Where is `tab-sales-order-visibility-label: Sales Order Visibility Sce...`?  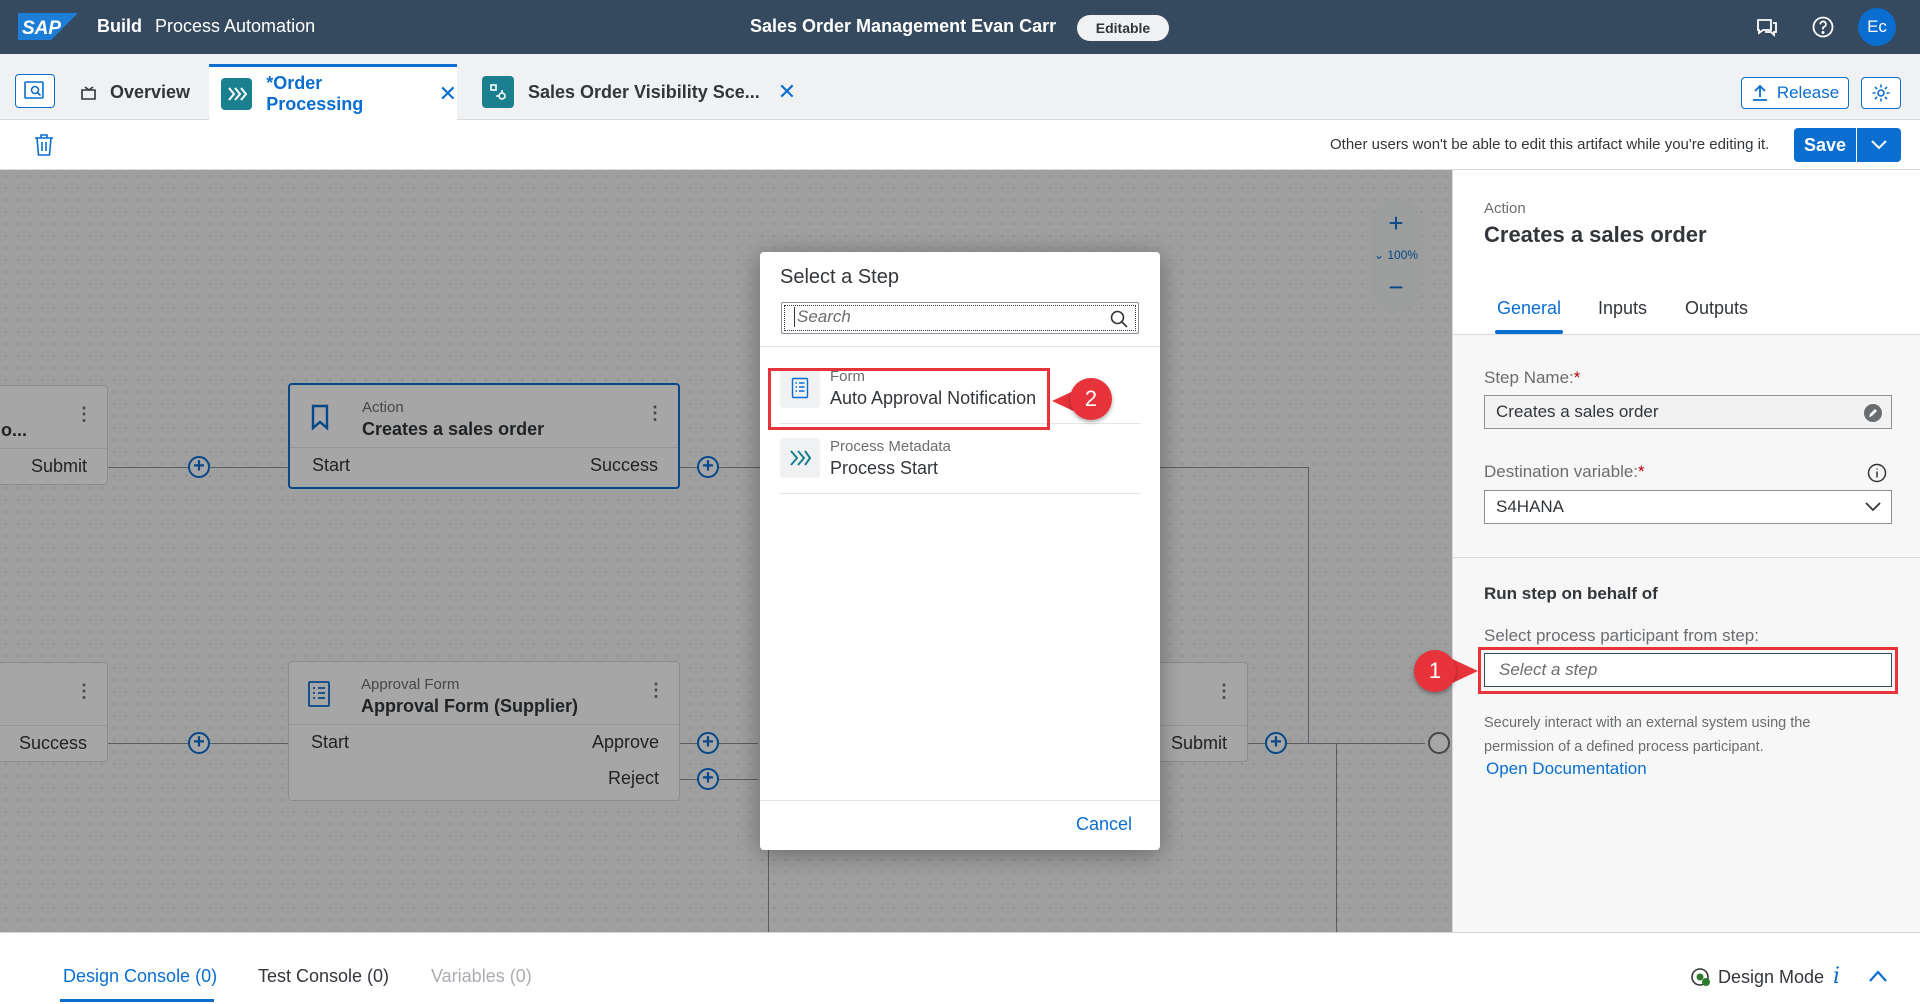 tab-sales-order-visibility-label: Sales Order Visibility Sce... is located at coordinates (644, 91).